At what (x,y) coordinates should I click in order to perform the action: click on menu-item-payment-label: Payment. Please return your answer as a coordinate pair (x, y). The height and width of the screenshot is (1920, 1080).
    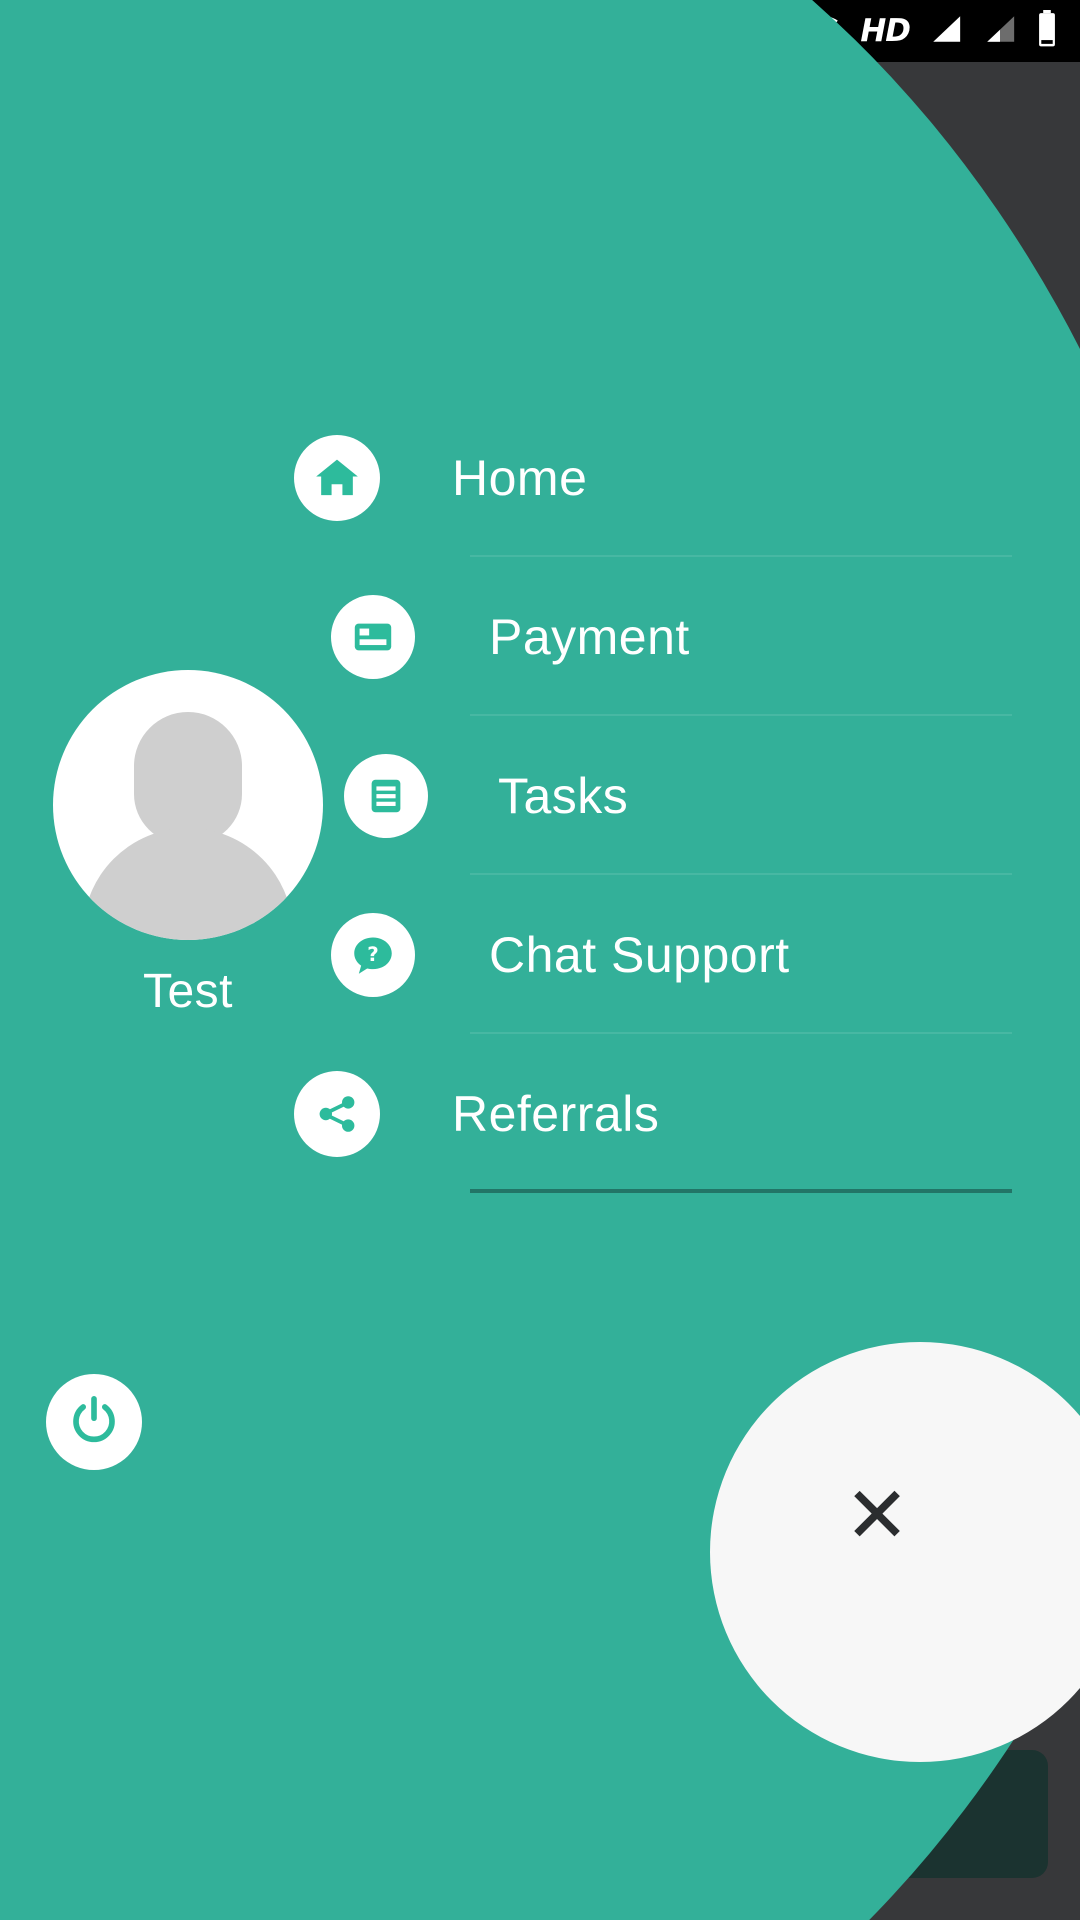
    Looking at the image, I should click on (589, 636).